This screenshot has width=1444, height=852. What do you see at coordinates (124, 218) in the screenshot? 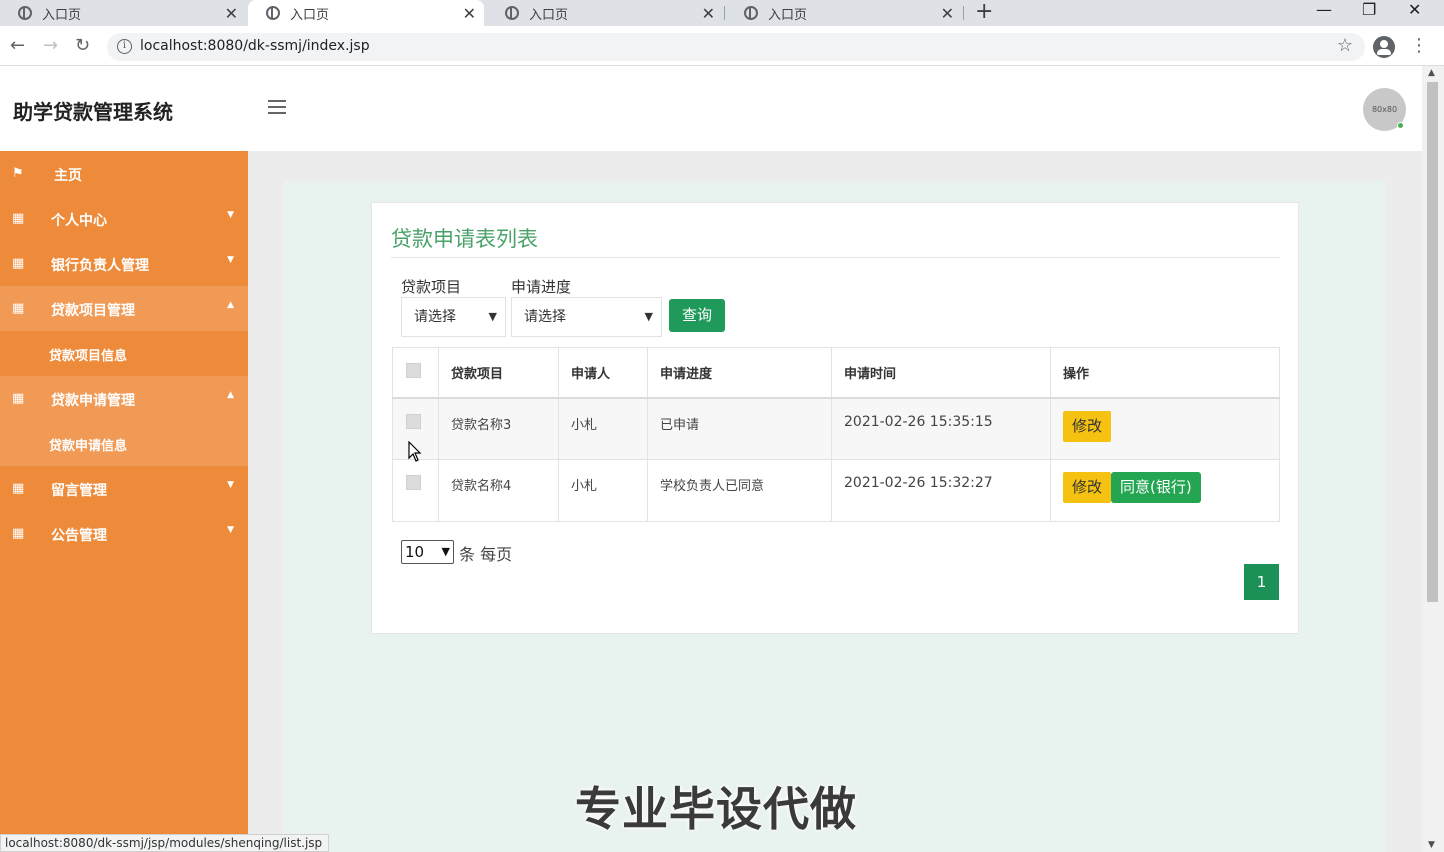
I see `sidebar-item-personal-center: ▦ 个人中心 ▼` at bounding box center [124, 218].